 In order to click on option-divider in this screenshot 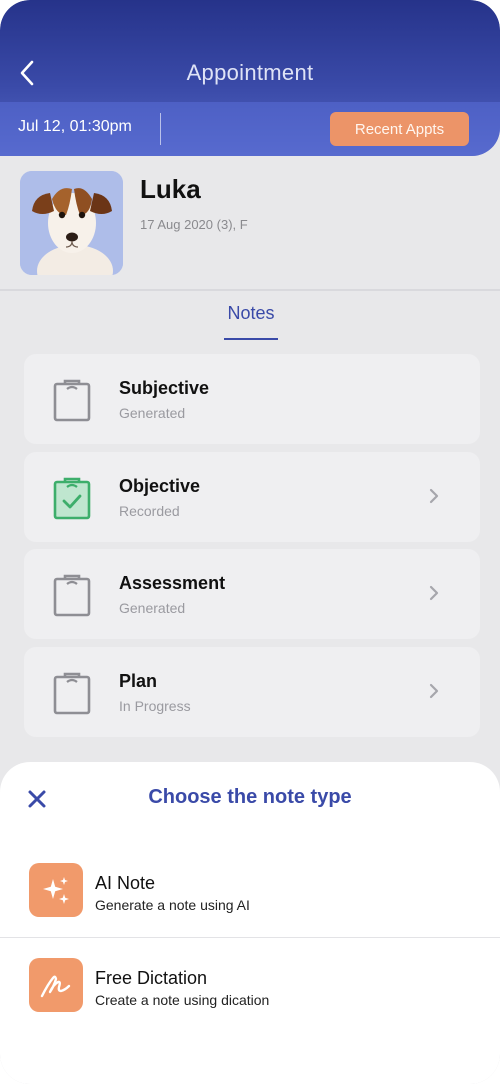, I will do `click(250, 937)`.